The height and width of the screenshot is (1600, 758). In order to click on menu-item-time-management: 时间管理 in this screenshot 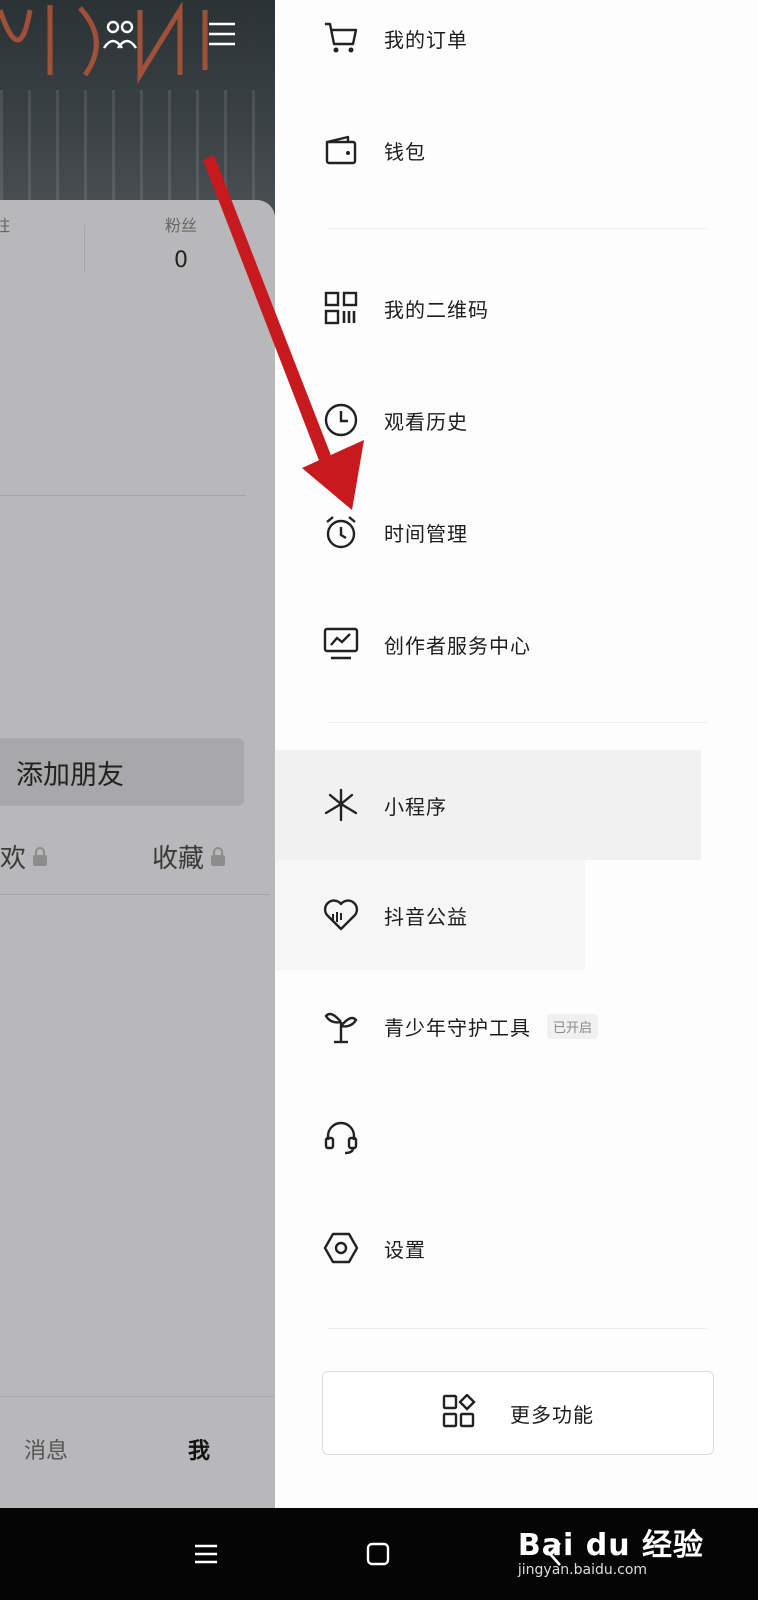, I will do `click(516, 532)`.